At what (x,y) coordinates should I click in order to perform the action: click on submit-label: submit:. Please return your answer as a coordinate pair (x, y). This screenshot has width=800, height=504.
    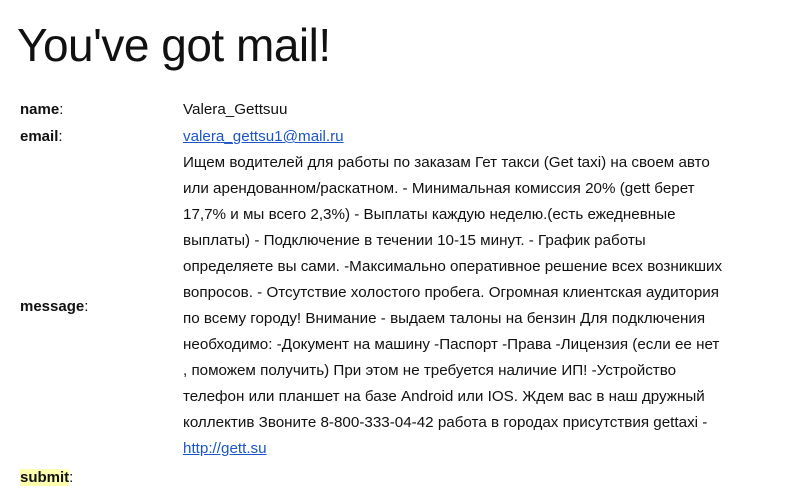
    Looking at the image, I should click on (46, 478).